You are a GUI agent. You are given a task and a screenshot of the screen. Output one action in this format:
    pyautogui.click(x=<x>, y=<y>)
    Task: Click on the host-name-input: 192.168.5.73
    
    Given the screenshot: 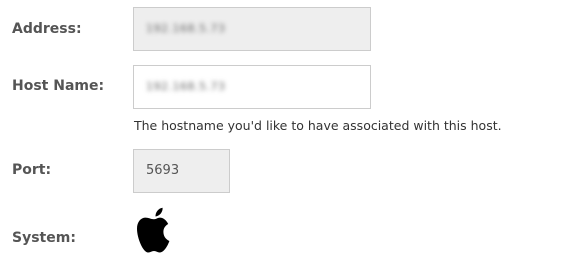 What is the action you would take?
    pyautogui.click(x=252, y=87)
    